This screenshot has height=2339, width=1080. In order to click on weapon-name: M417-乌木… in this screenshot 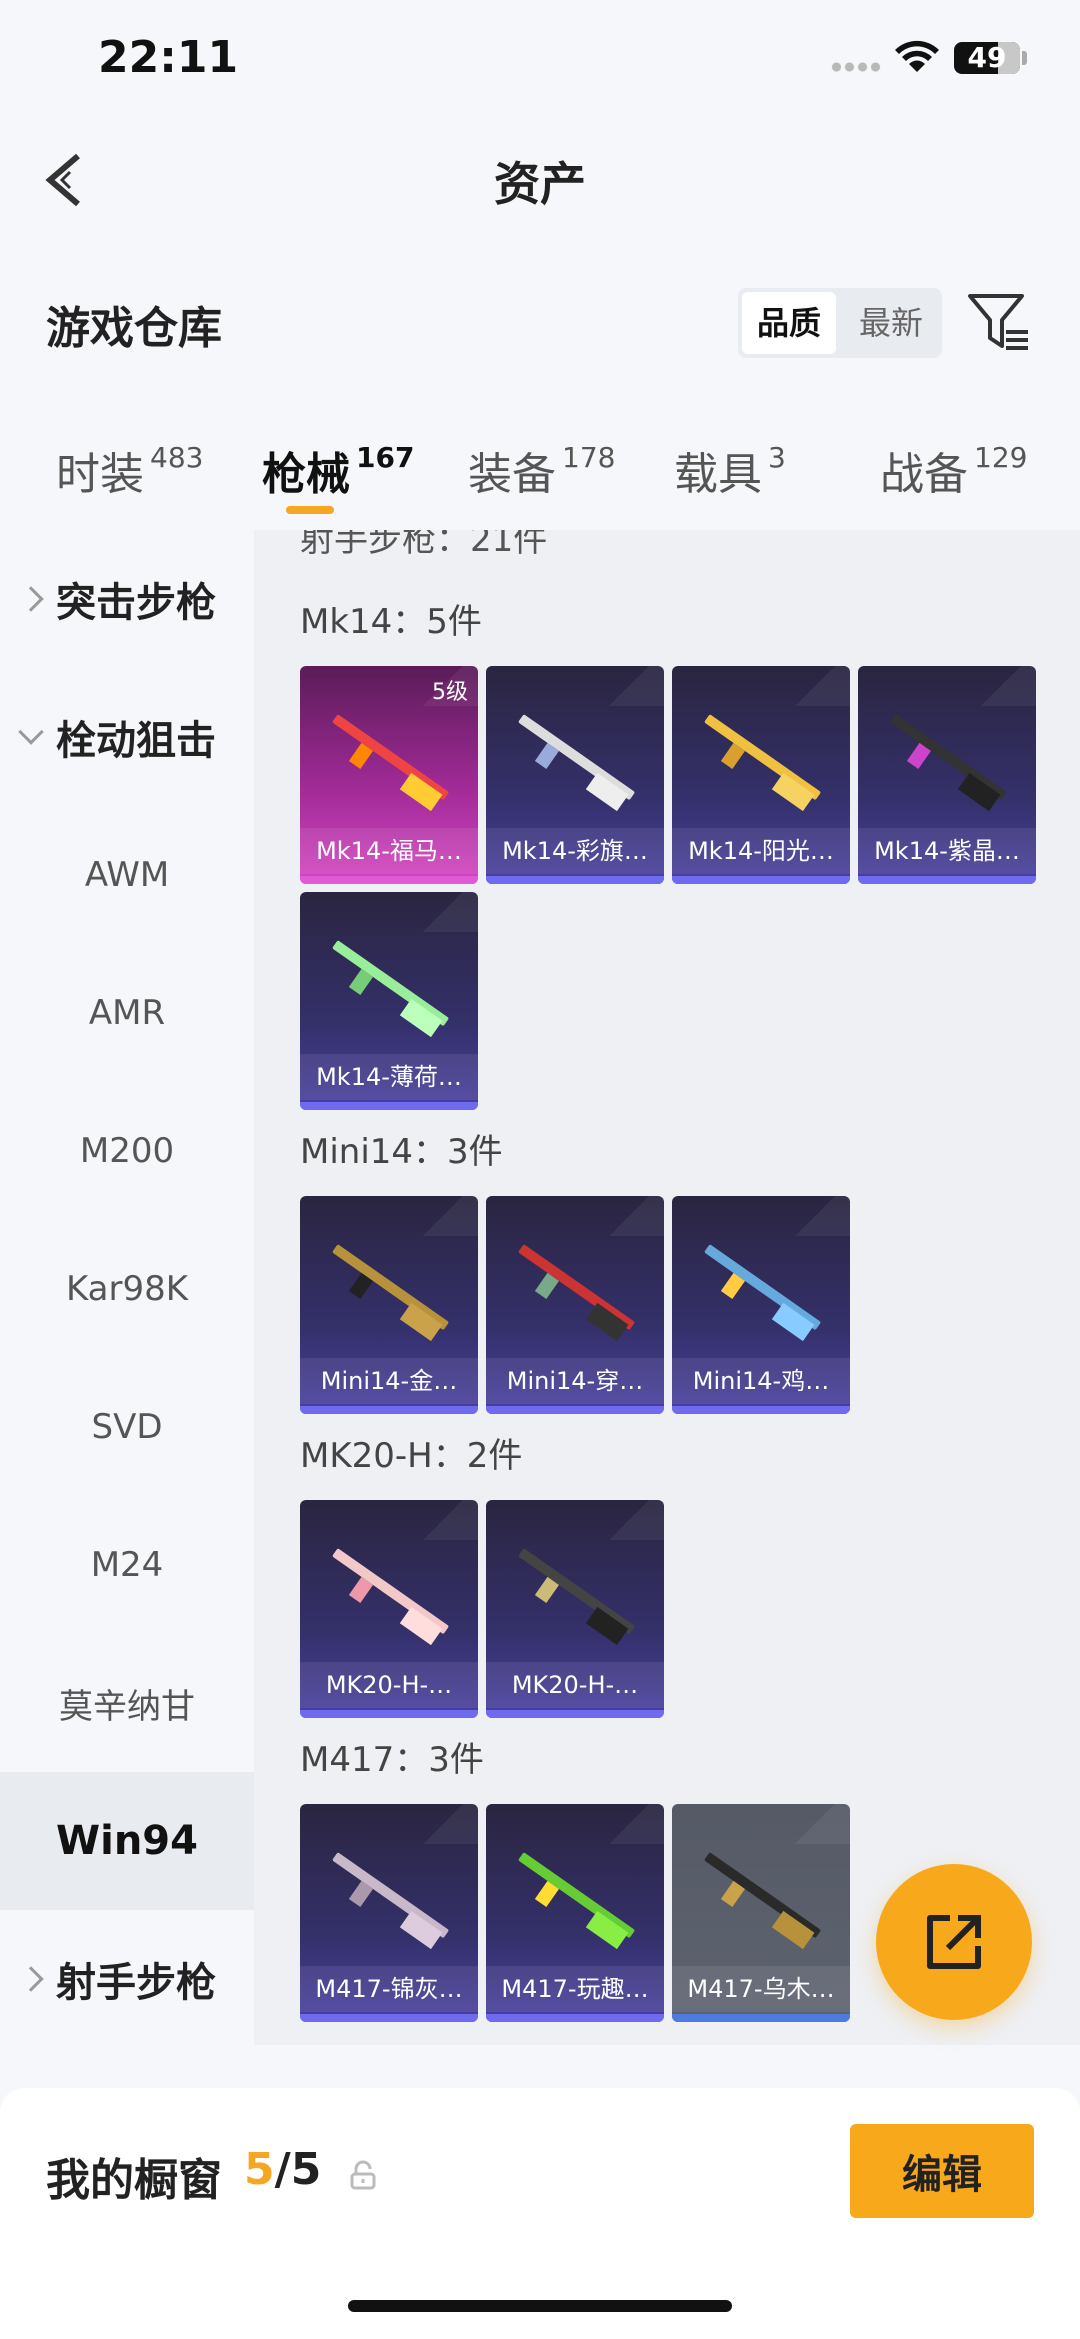, I will do `click(761, 1989)`.